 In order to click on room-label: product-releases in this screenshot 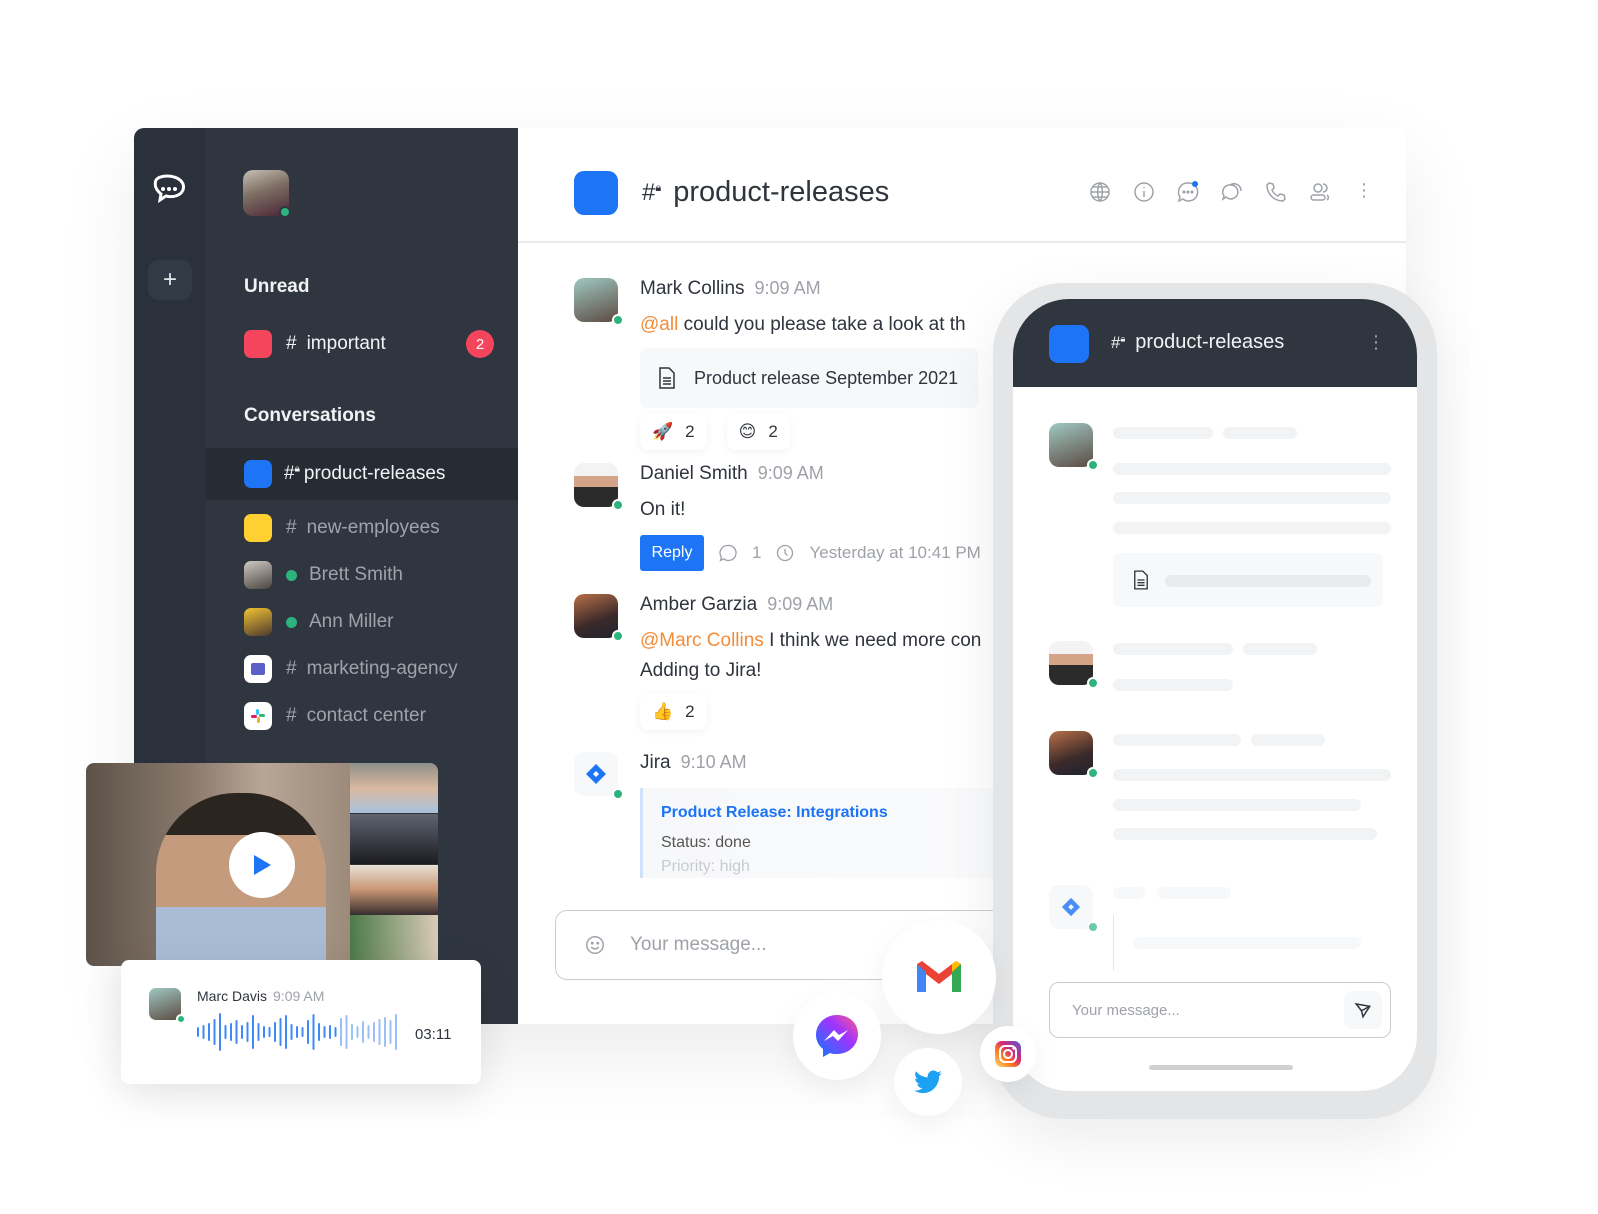, I will do `click(374, 473)`.